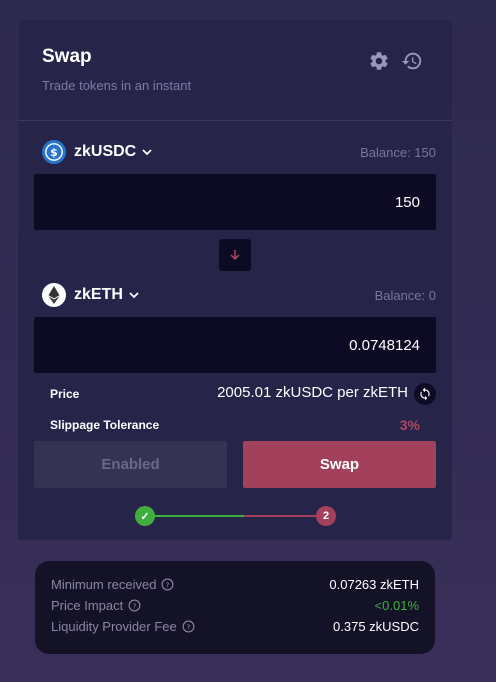 The image size is (496, 682). Describe the element at coordinates (405, 295) in the screenshot. I see `to-balance: Balance: 0` at that location.